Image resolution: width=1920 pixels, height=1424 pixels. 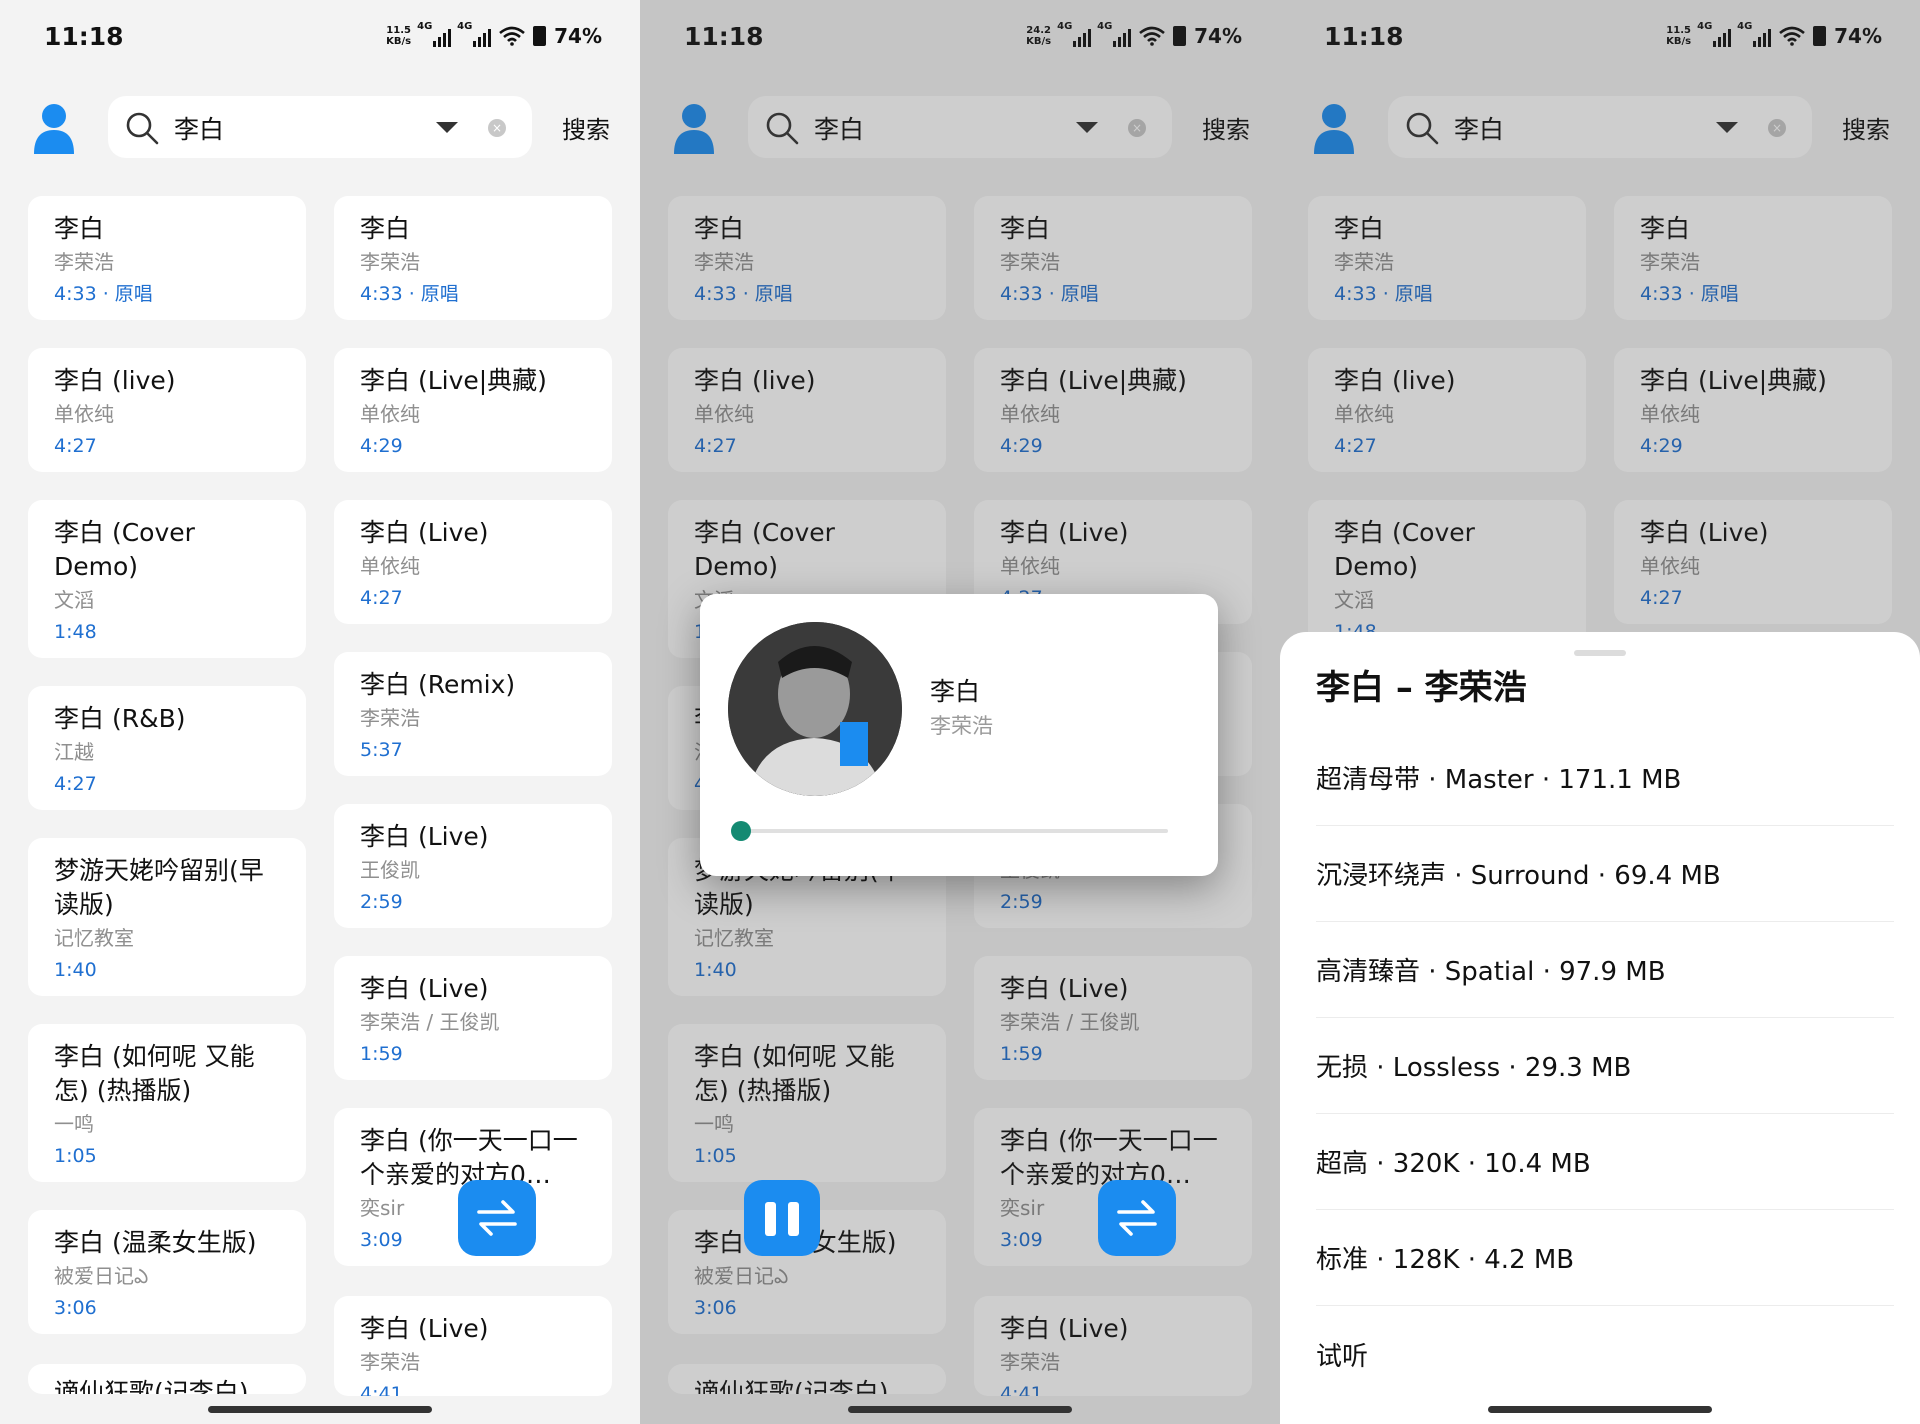 What do you see at coordinates (1605, 778) in the screenshot?
I see `quality-option-master: 超清母带 · Master · 171.1 MB` at bounding box center [1605, 778].